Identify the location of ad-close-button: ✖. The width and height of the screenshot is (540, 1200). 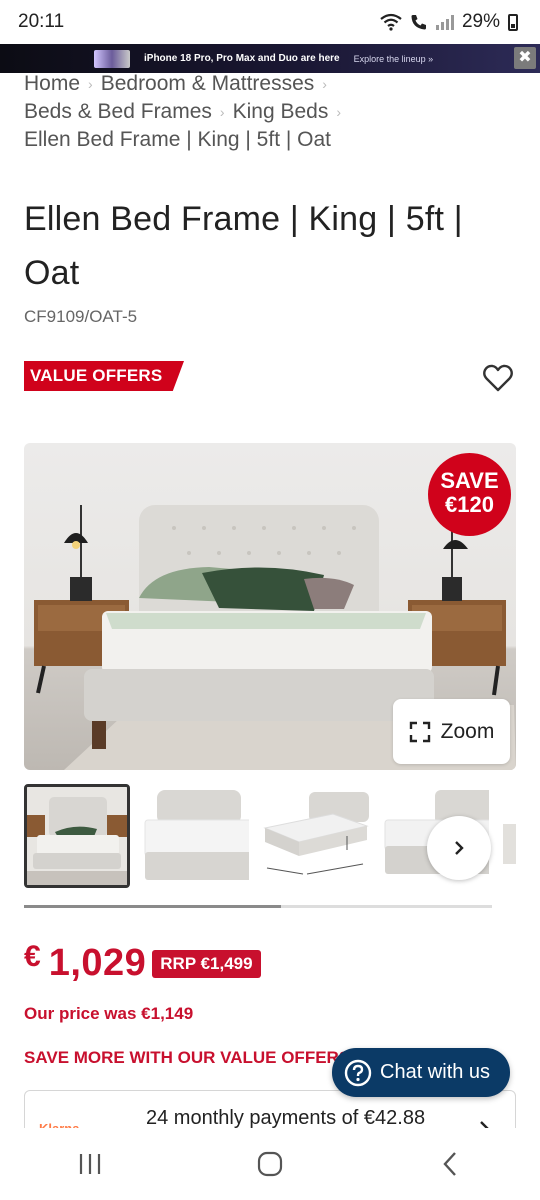
(525, 58).